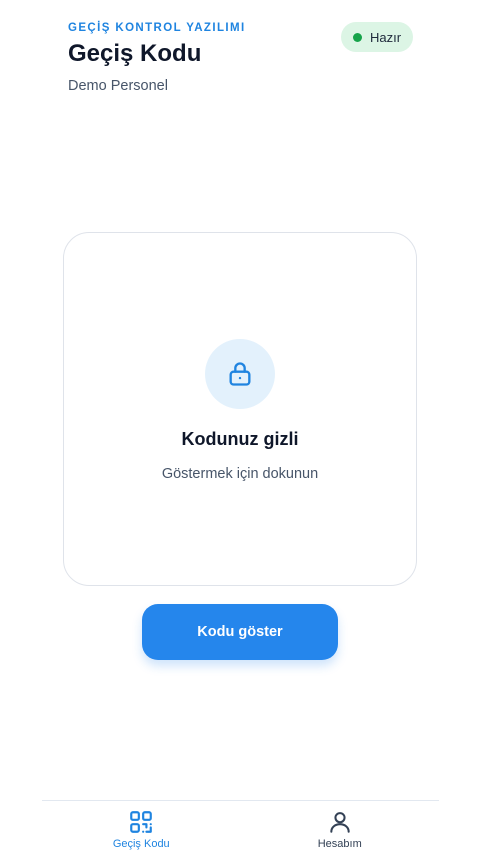 This screenshot has height=853, width=480. I want to click on page-title: Geçiş Kodu, so click(135, 53).